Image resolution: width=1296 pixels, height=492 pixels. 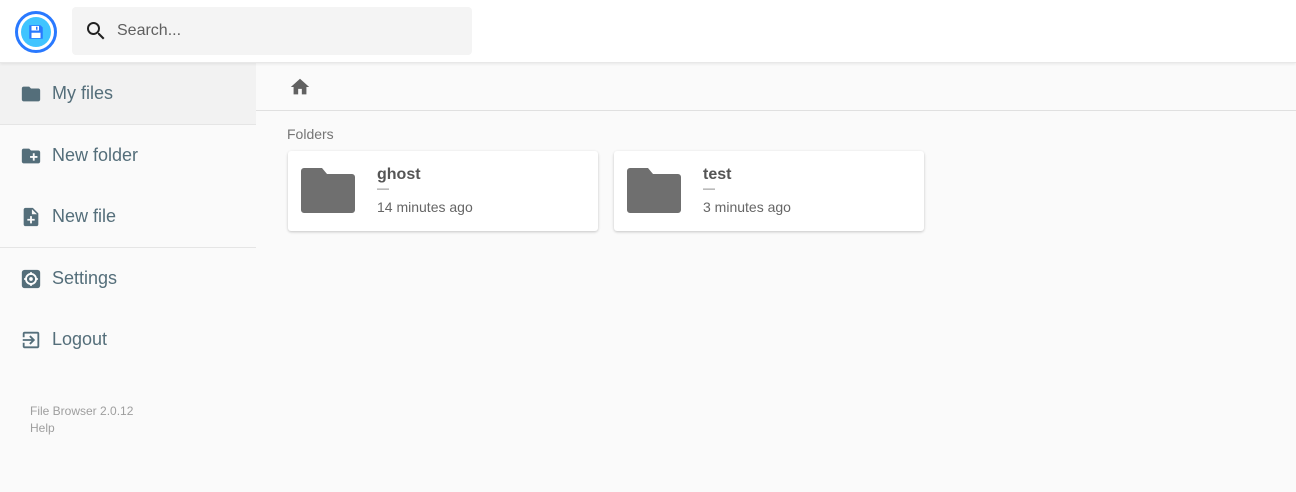 I want to click on folder-card-test: test — 3 minutes ago, so click(x=769, y=191).